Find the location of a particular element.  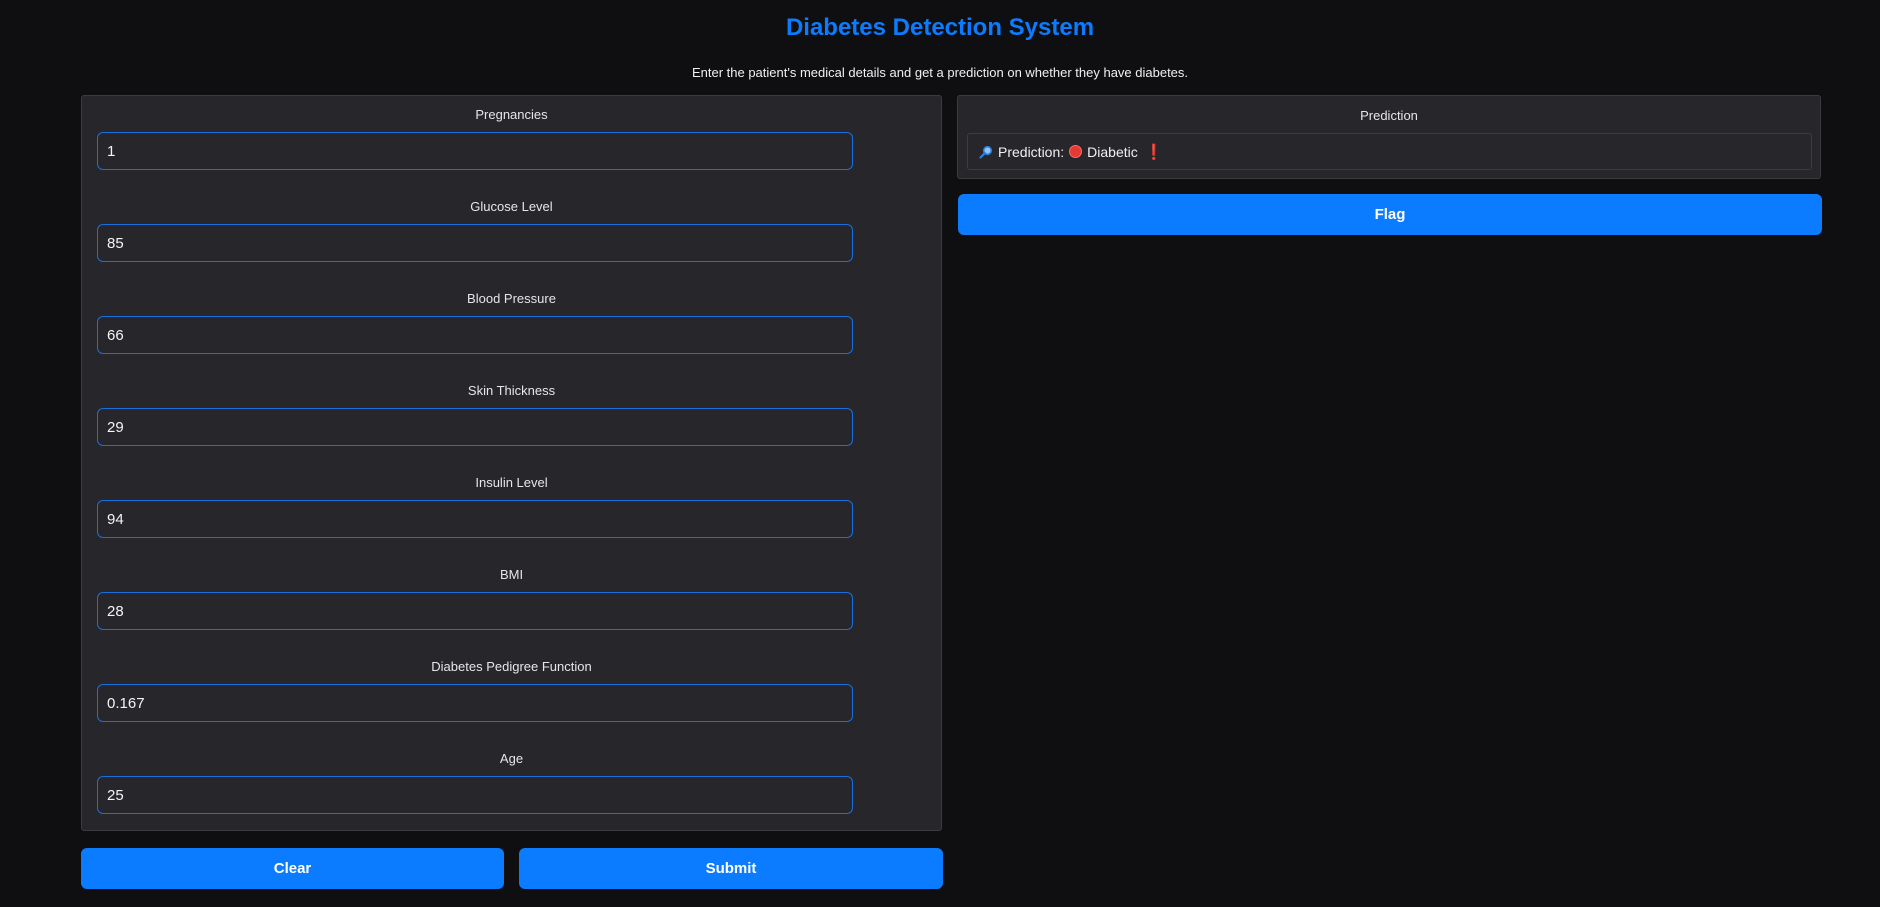

field-label: Insulin Level is located at coordinates (511, 482).